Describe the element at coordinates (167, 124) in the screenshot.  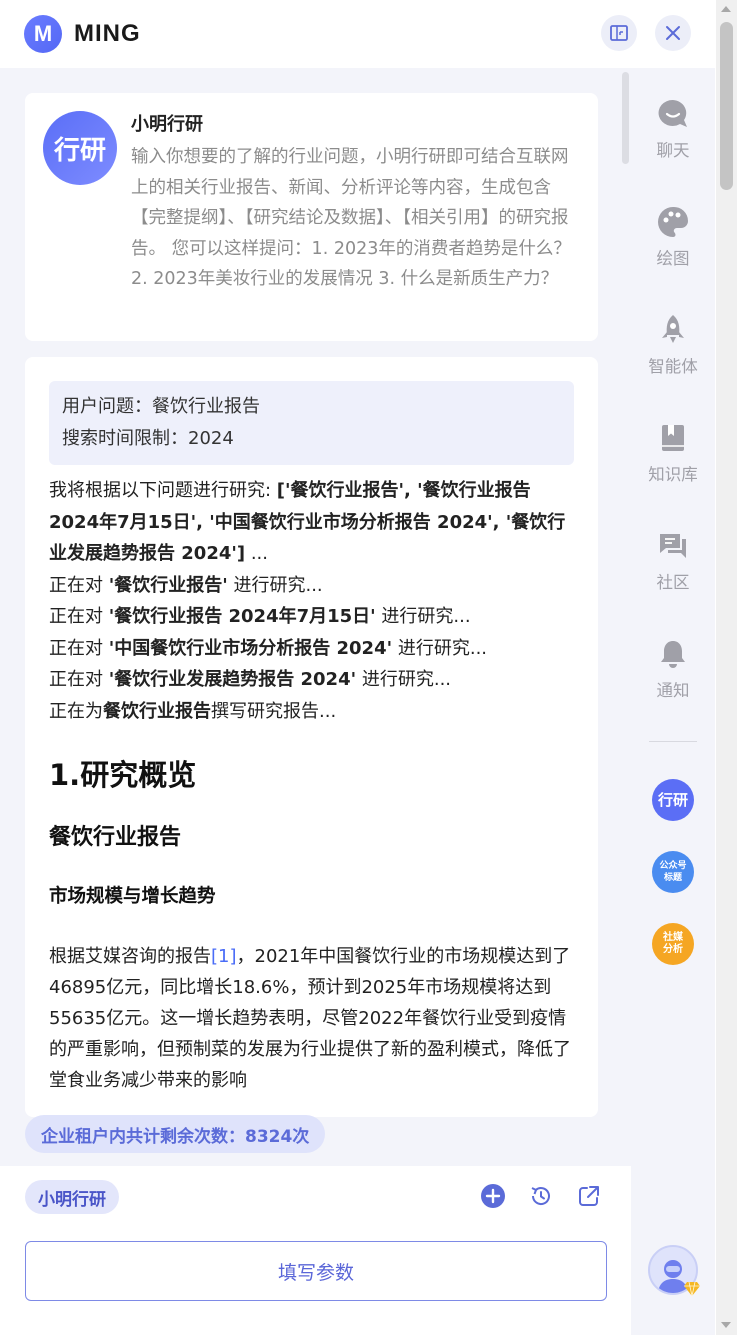
I see `agent-name: 小明行研` at that location.